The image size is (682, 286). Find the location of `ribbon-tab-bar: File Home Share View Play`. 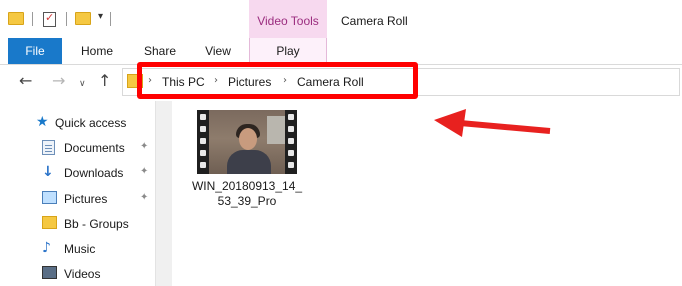

ribbon-tab-bar: File Home Share View Play is located at coordinates (341, 51).